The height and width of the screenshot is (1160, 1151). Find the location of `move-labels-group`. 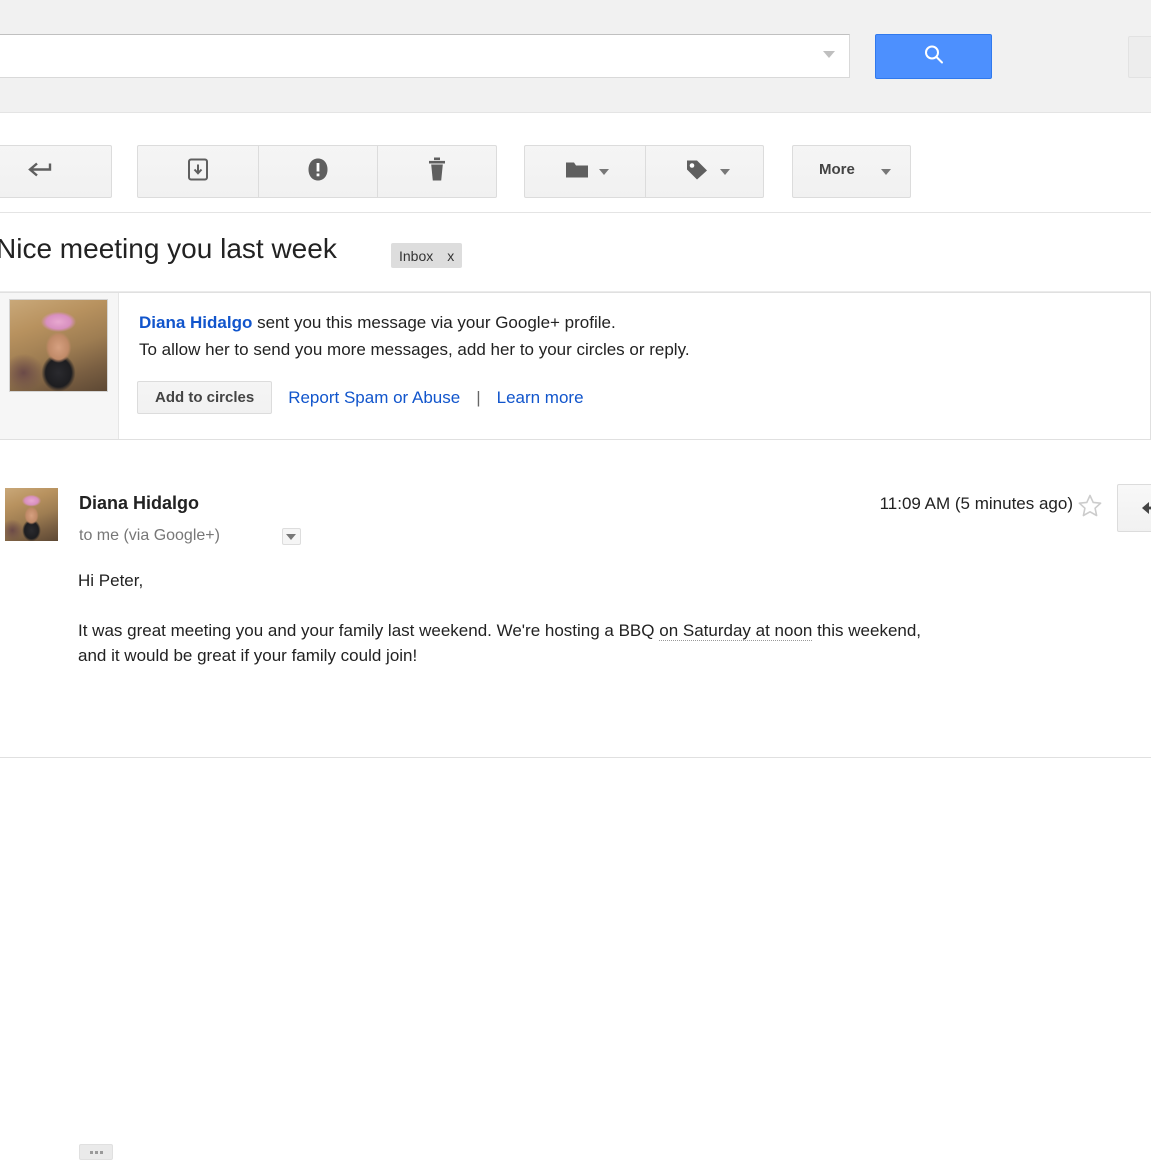

move-labels-group is located at coordinates (644, 171).